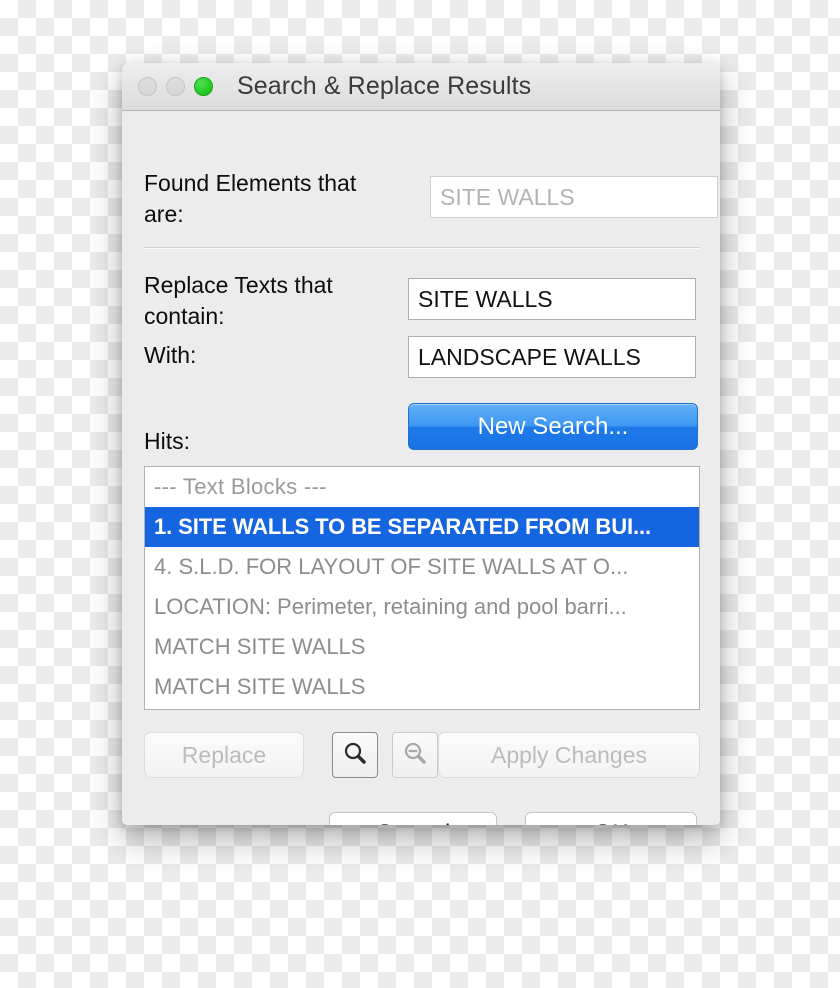 The width and height of the screenshot is (840, 988). What do you see at coordinates (413, 818) in the screenshot?
I see `cancel-button: Cancel` at bounding box center [413, 818].